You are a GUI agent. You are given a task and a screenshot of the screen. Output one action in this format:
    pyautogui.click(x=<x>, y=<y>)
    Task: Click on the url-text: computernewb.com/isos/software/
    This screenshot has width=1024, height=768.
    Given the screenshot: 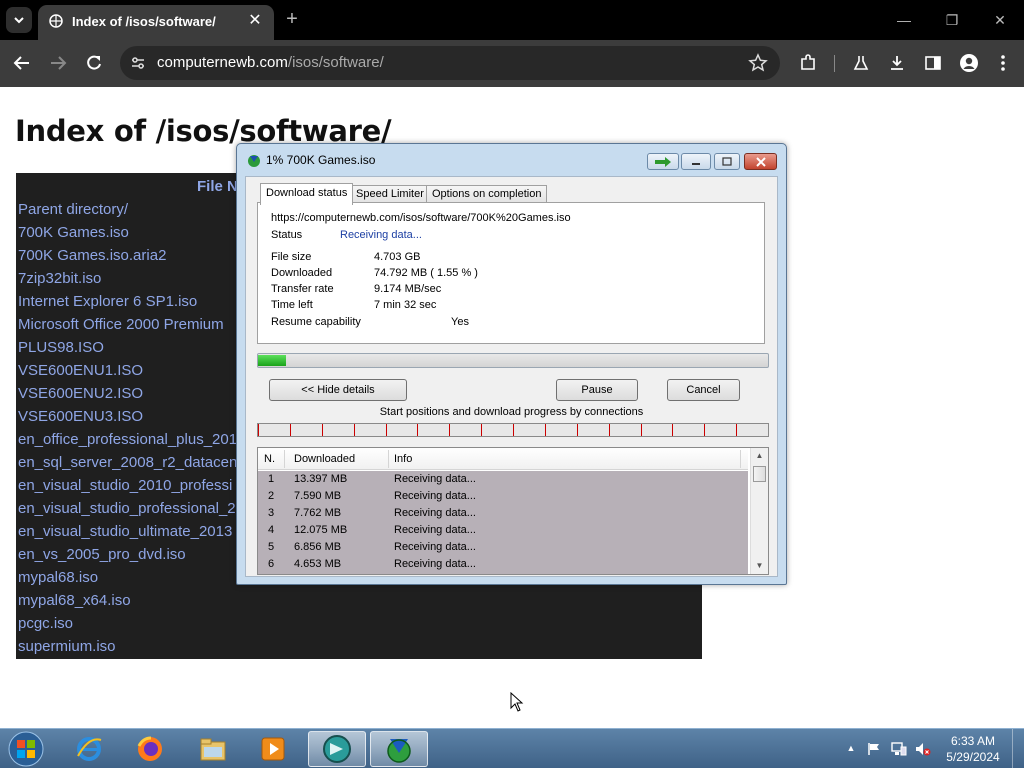 What is the action you would take?
    pyautogui.click(x=270, y=62)
    